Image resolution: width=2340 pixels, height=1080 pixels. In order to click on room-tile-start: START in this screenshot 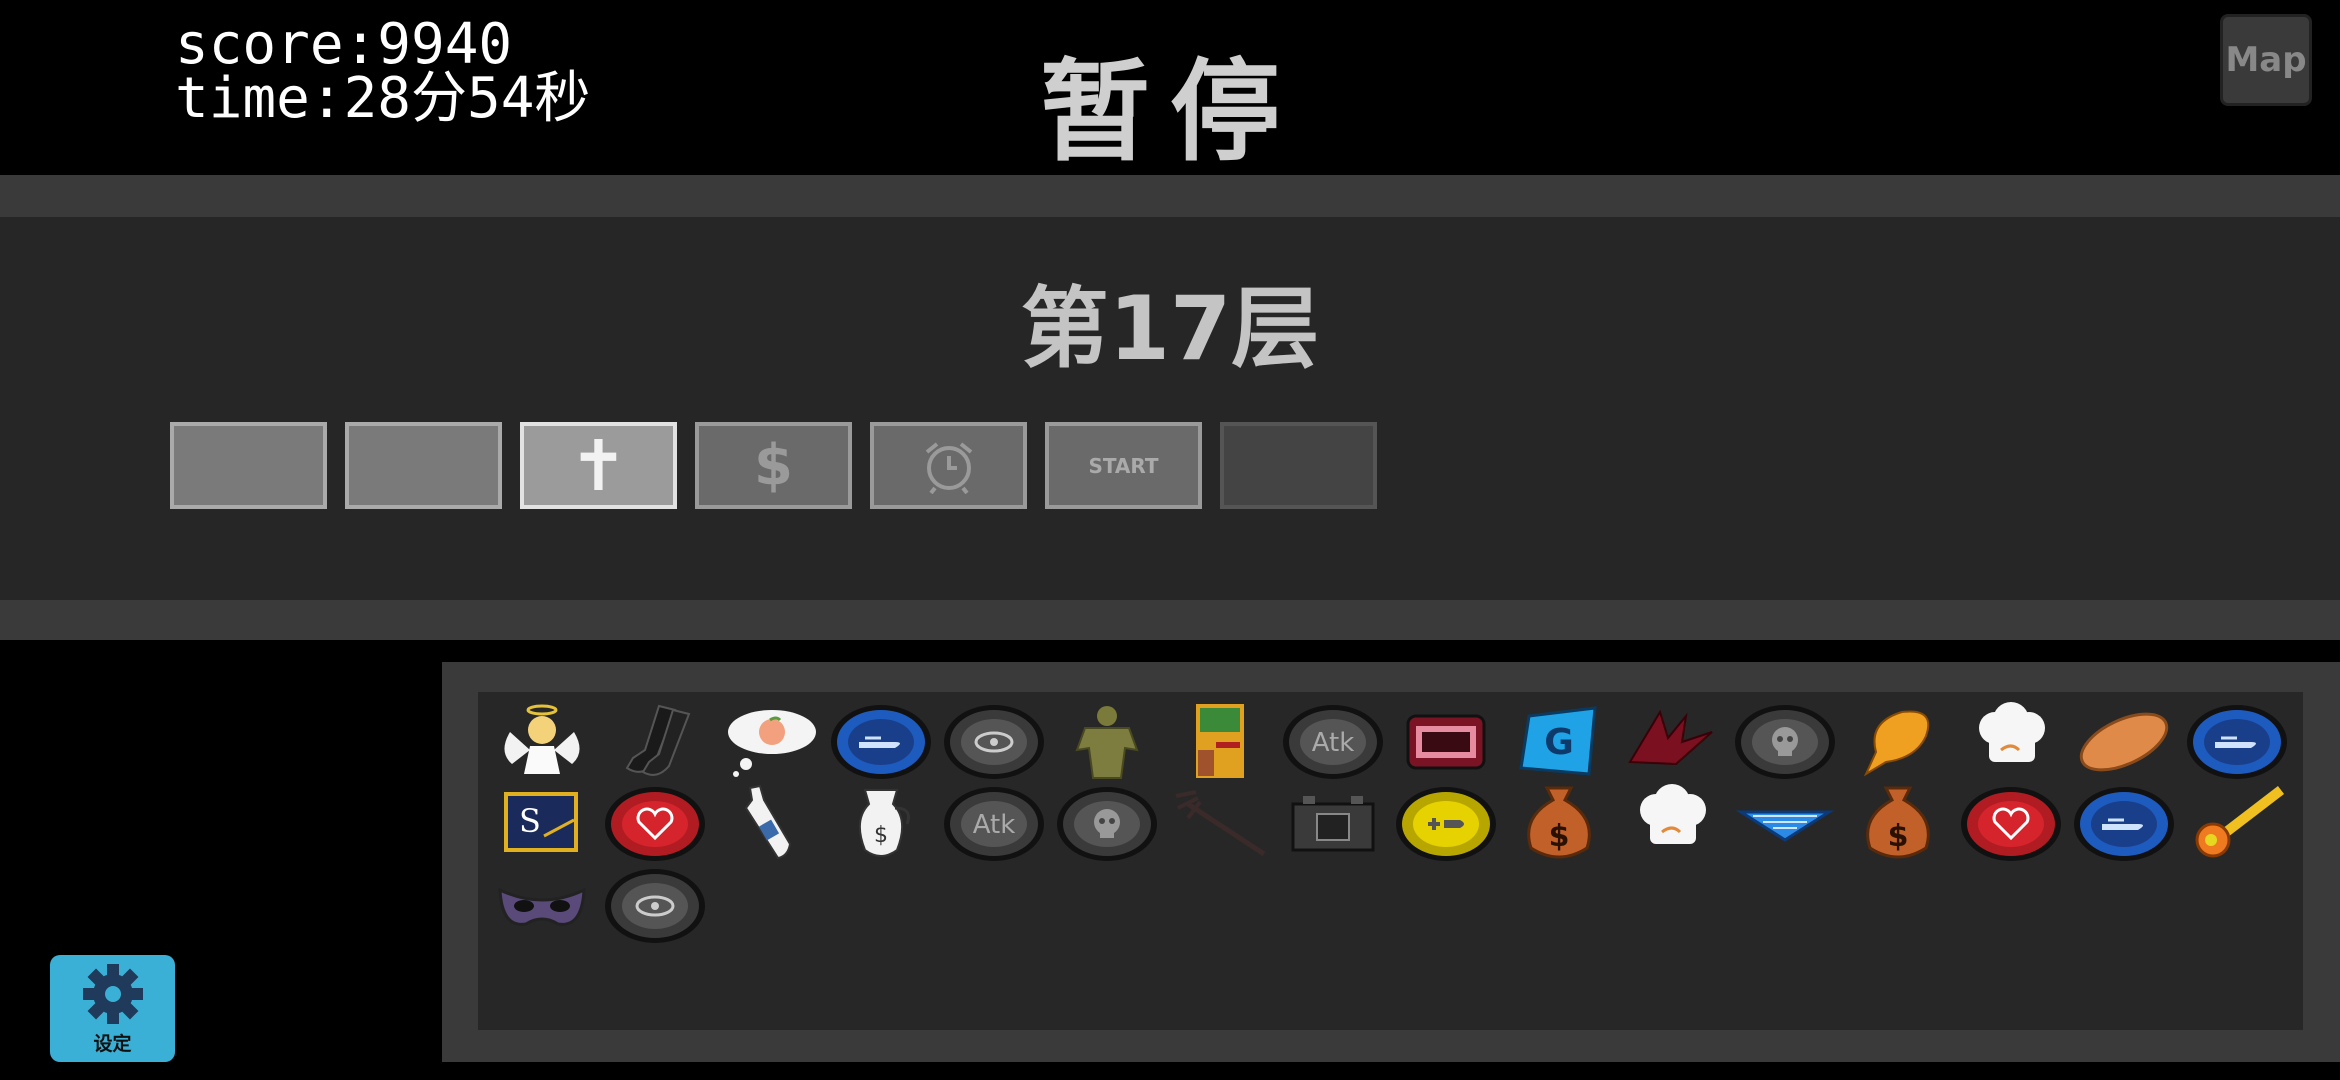, I will do `click(1123, 465)`.